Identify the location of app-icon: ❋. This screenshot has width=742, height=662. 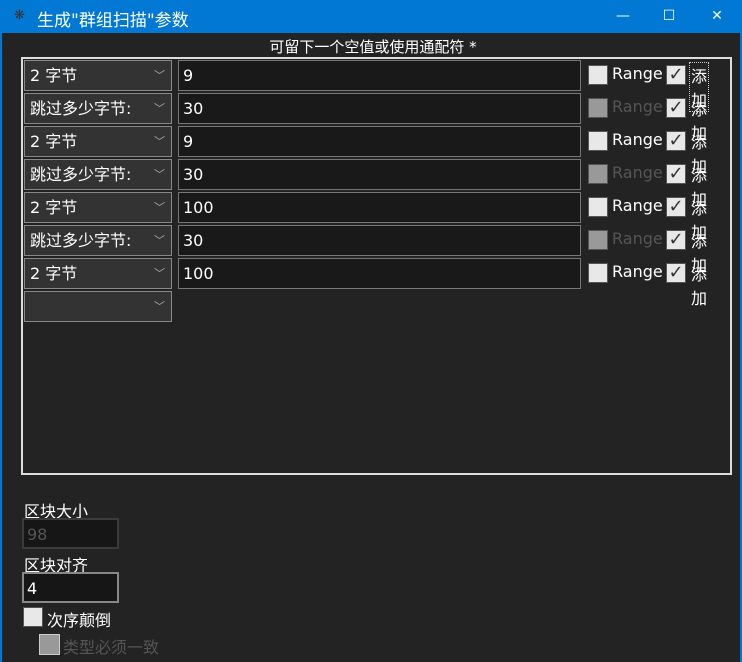
(19, 15).